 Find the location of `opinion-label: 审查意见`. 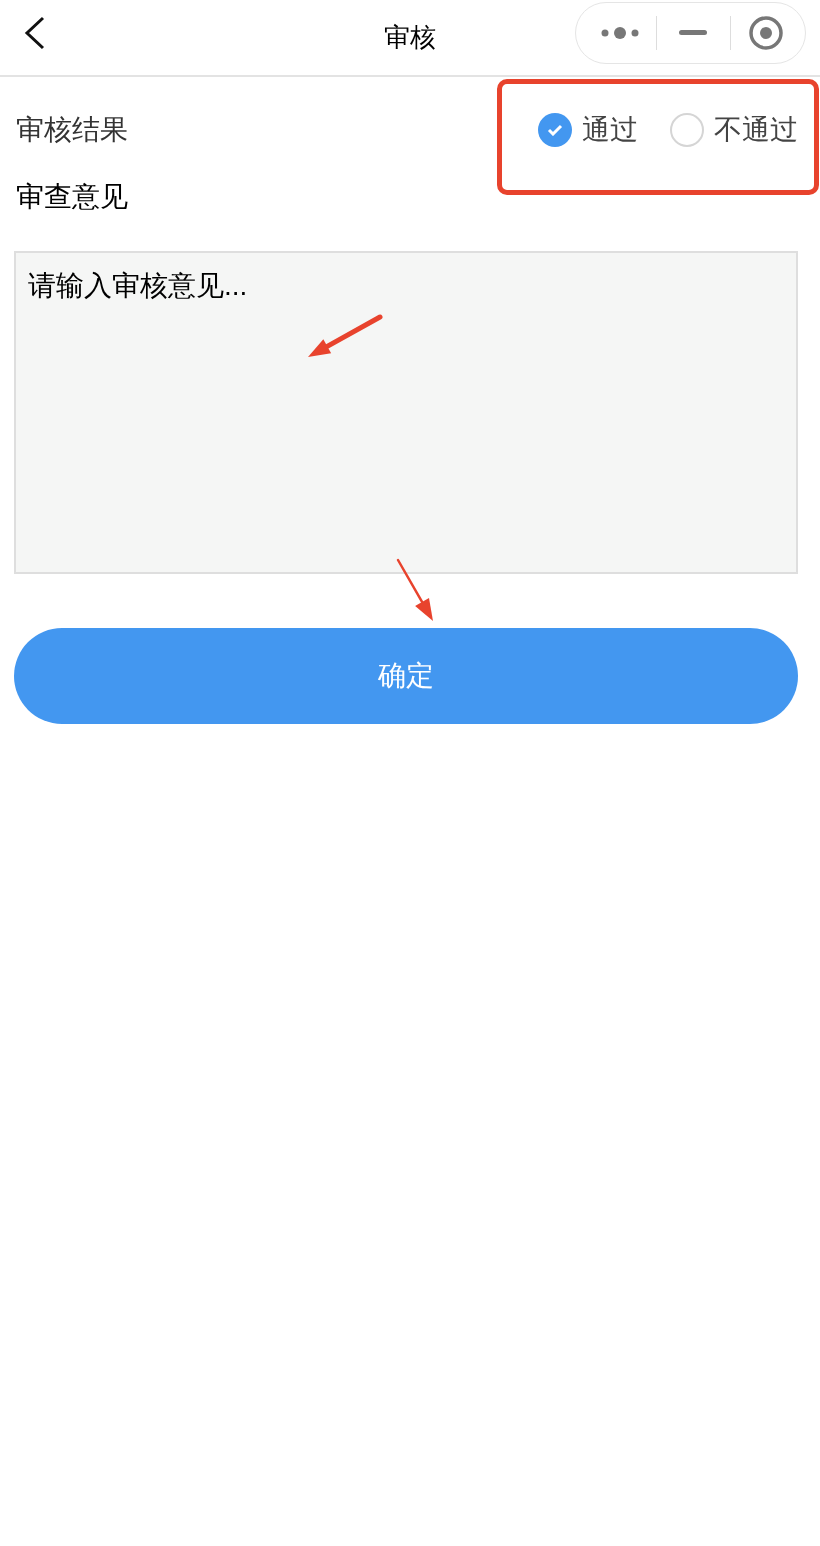

opinion-label: 审查意见 is located at coordinates (72, 197).